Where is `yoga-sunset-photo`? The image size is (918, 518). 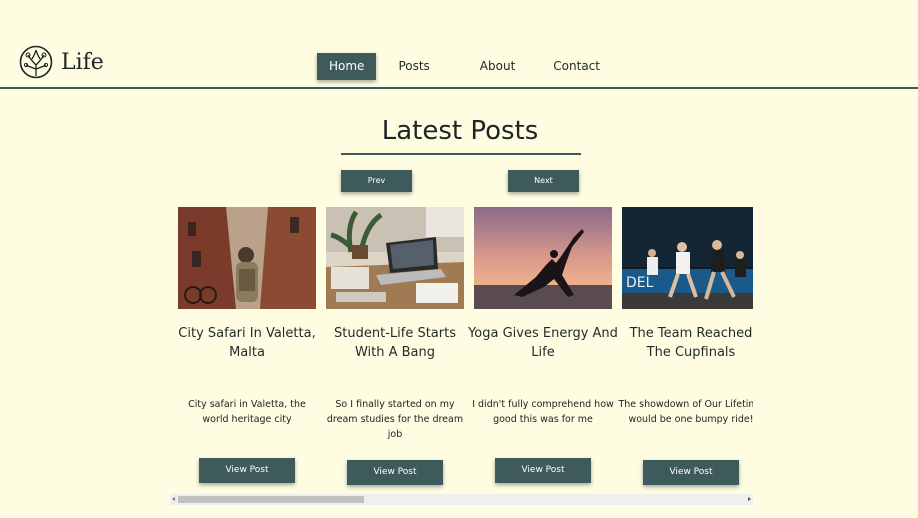 yoga-sunset-photo is located at coordinates (543, 258).